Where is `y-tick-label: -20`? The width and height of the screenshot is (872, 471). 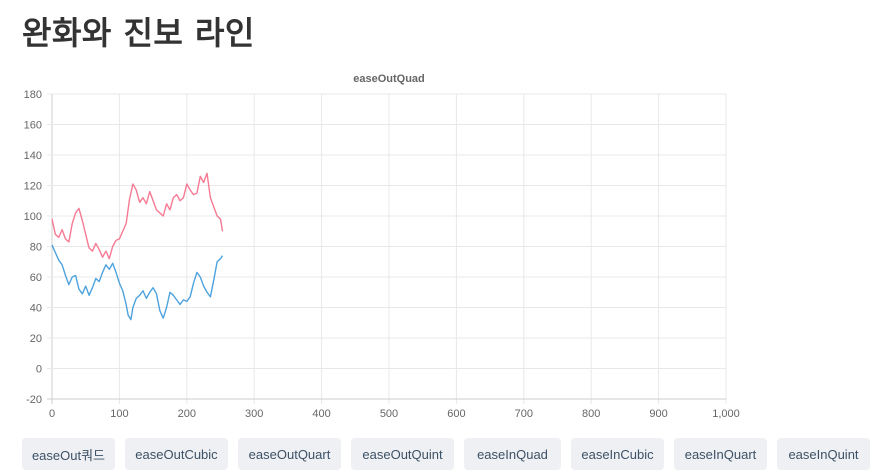
y-tick-label: -20 is located at coordinates (34, 400).